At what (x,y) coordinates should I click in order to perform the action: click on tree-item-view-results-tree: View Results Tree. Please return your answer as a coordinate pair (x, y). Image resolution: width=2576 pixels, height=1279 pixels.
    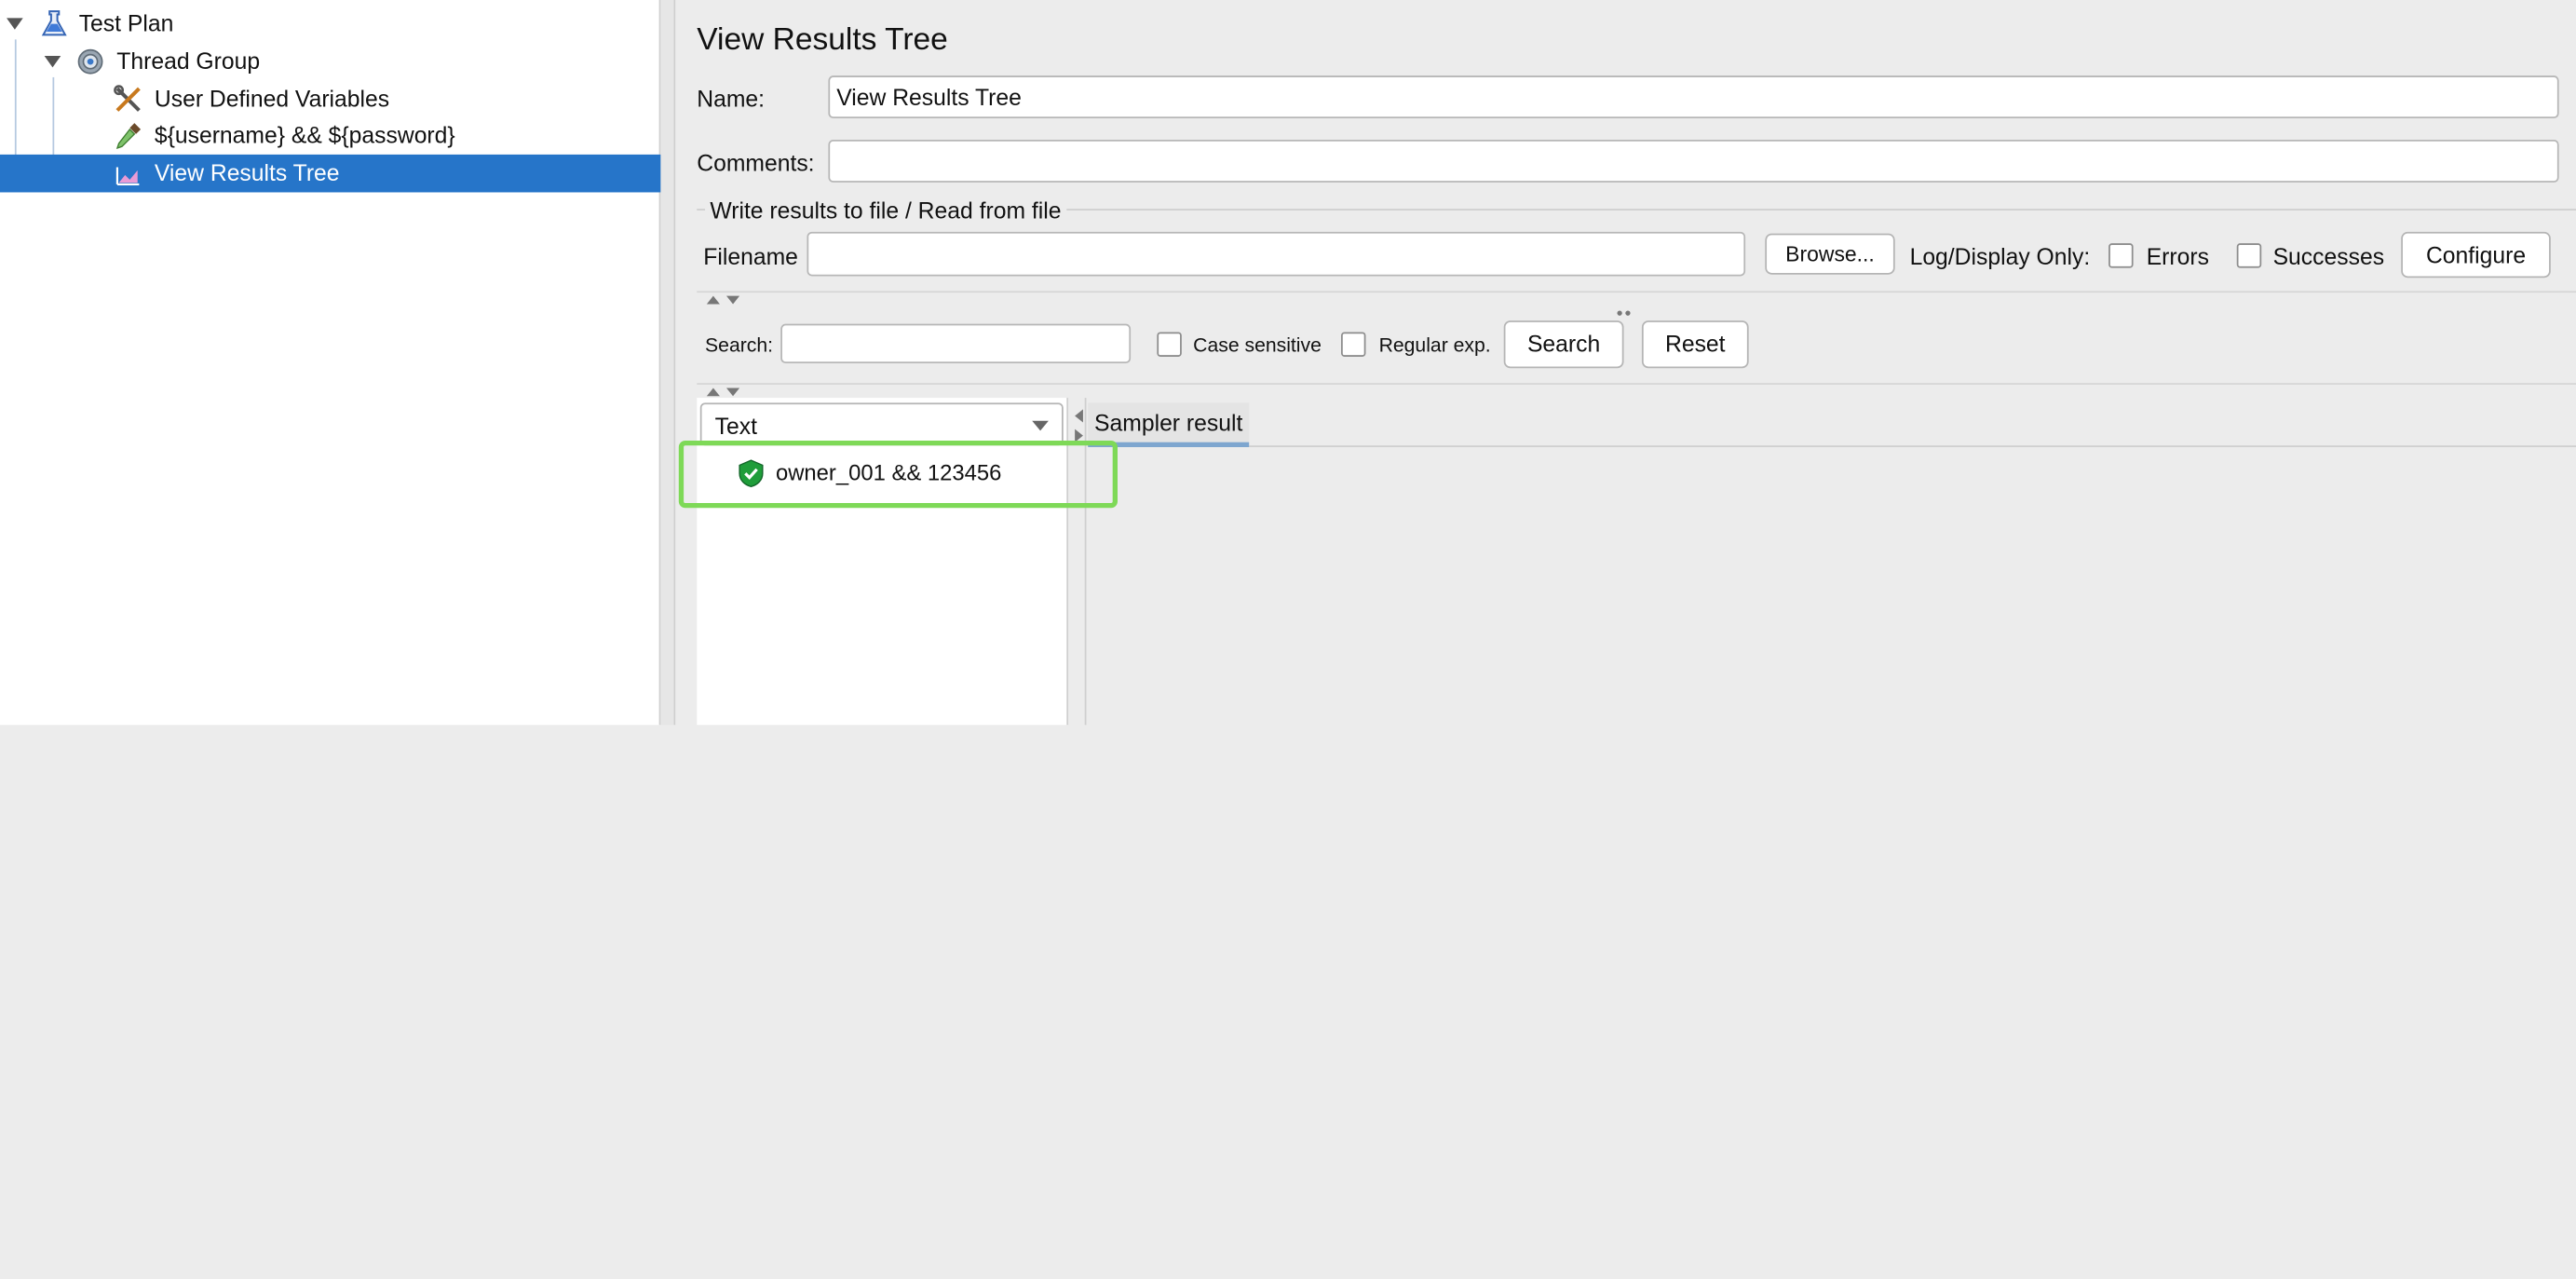
    Looking at the image, I should click on (330, 173).